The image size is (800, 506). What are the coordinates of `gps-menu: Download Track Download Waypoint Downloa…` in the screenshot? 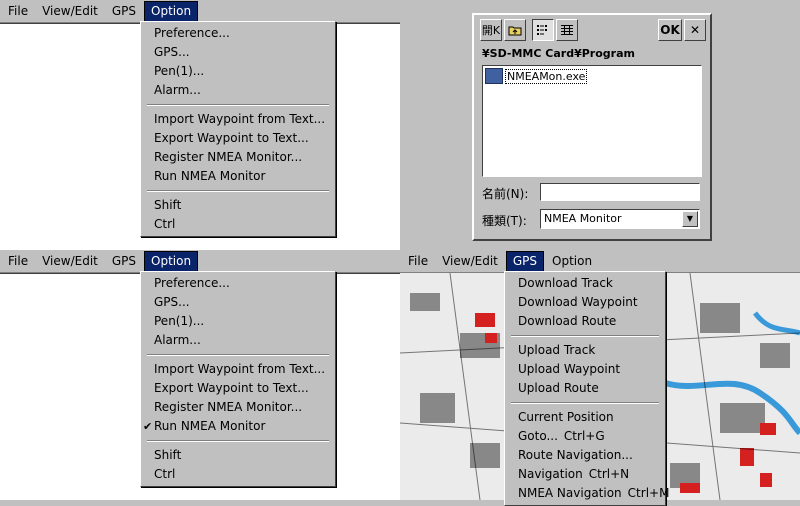 It's located at (586, 388).